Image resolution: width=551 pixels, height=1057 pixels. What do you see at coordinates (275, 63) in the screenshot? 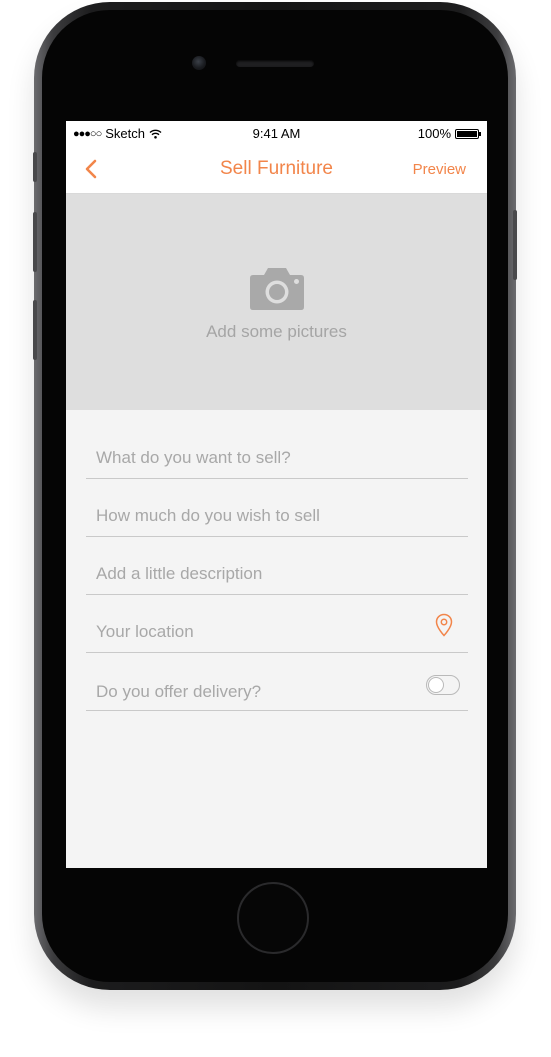
I see `earpiece-speaker` at bounding box center [275, 63].